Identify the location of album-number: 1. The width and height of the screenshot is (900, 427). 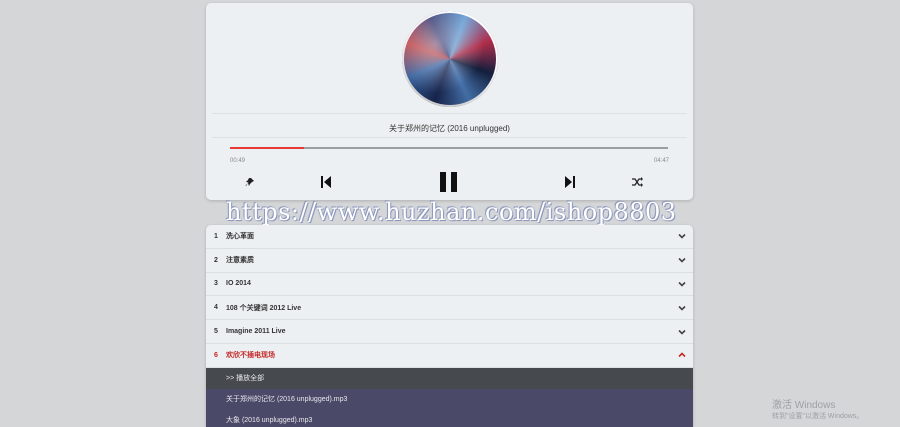
(216, 236).